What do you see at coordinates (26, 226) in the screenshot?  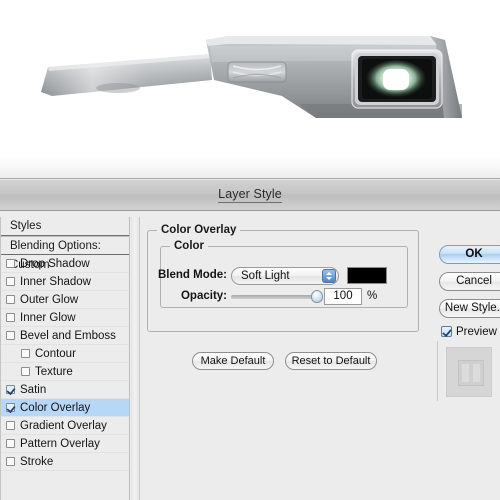 I see `sidebar-header-styles-label: Styles` at bounding box center [26, 226].